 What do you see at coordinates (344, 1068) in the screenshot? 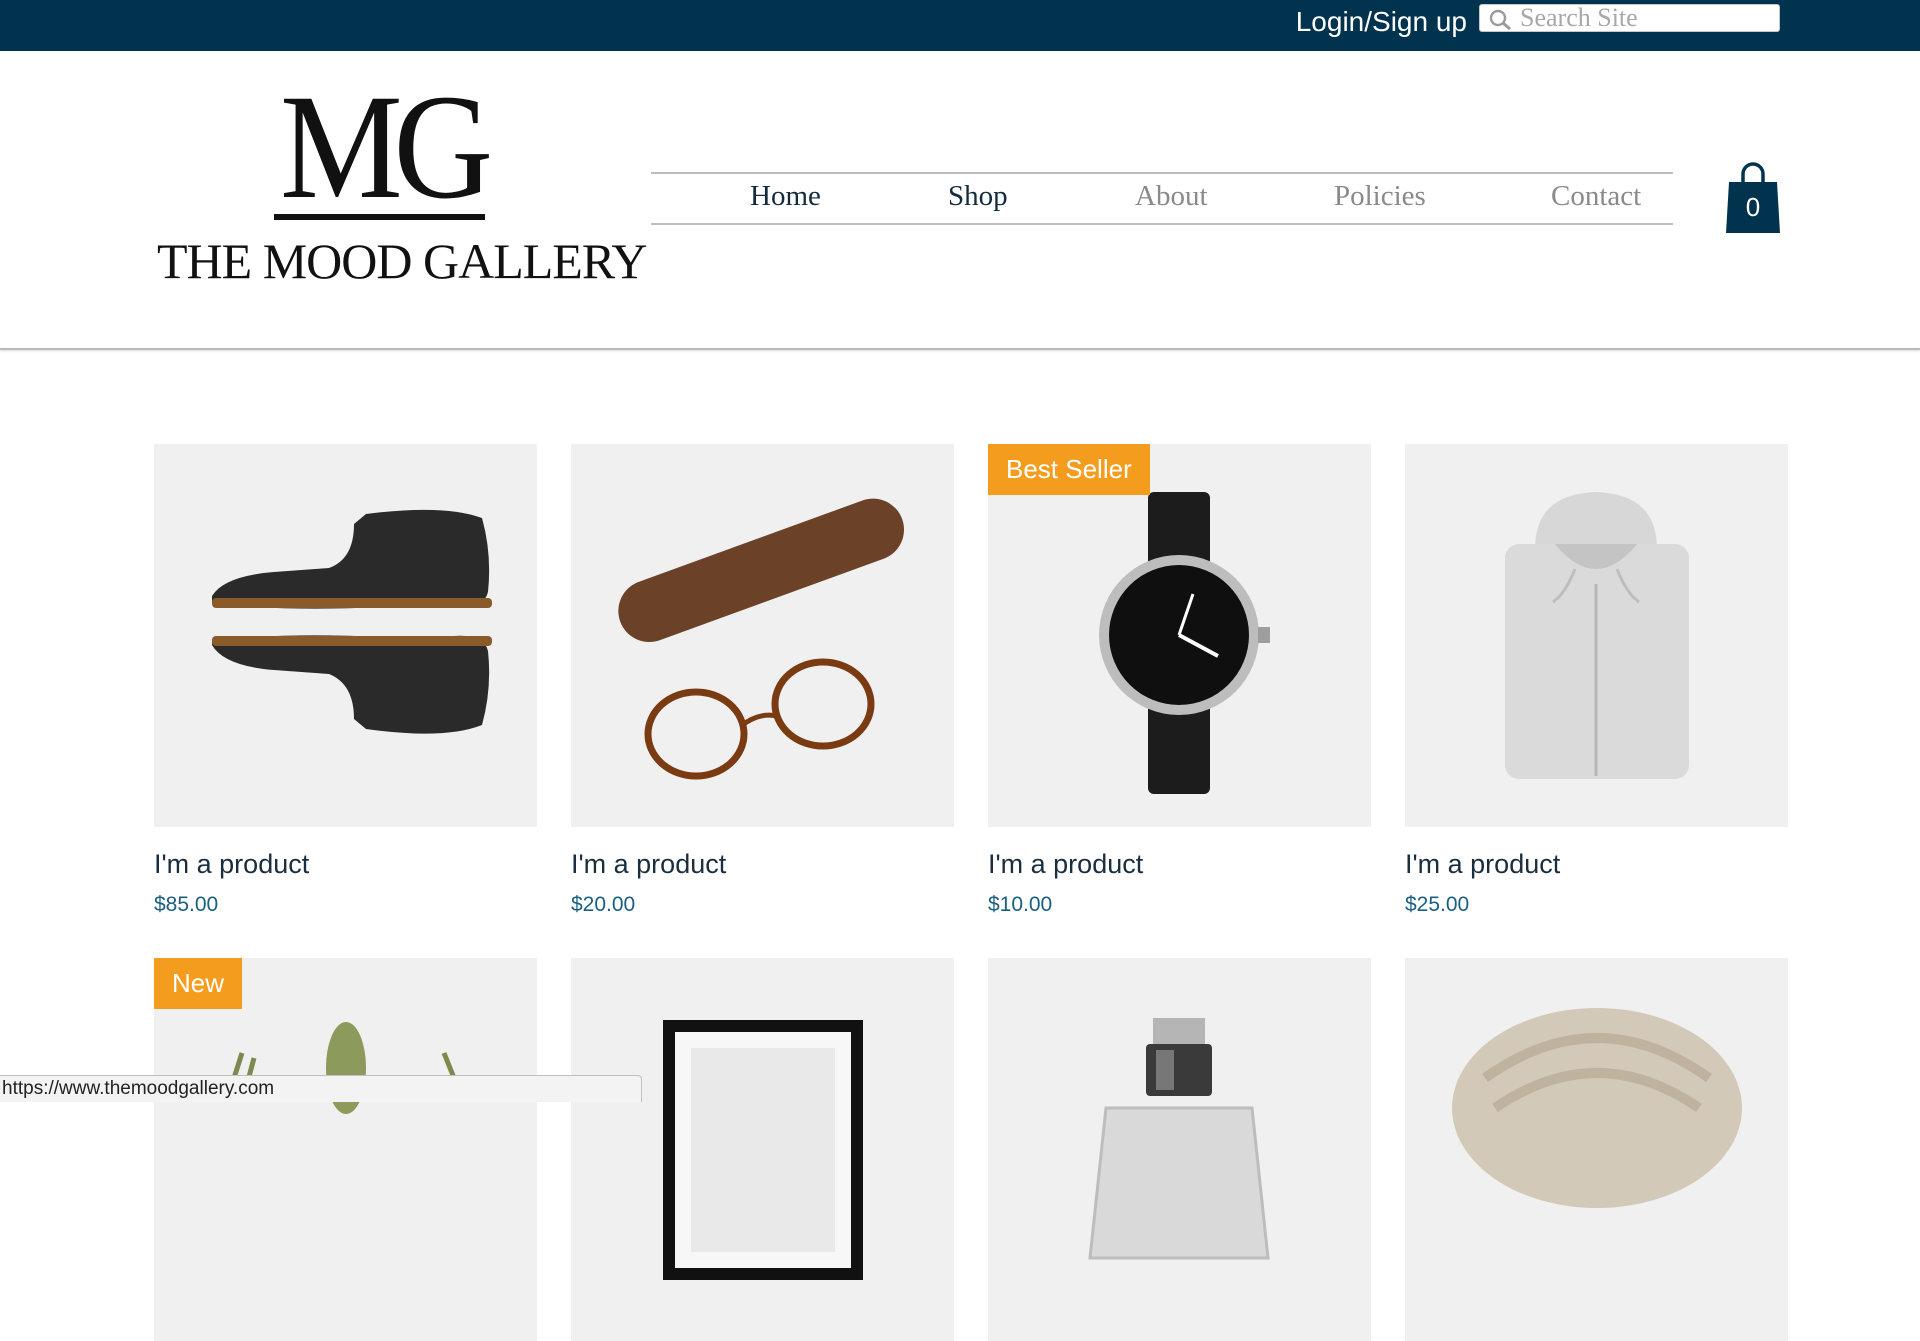
I see `cactus-illustration` at bounding box center [344, 1068].